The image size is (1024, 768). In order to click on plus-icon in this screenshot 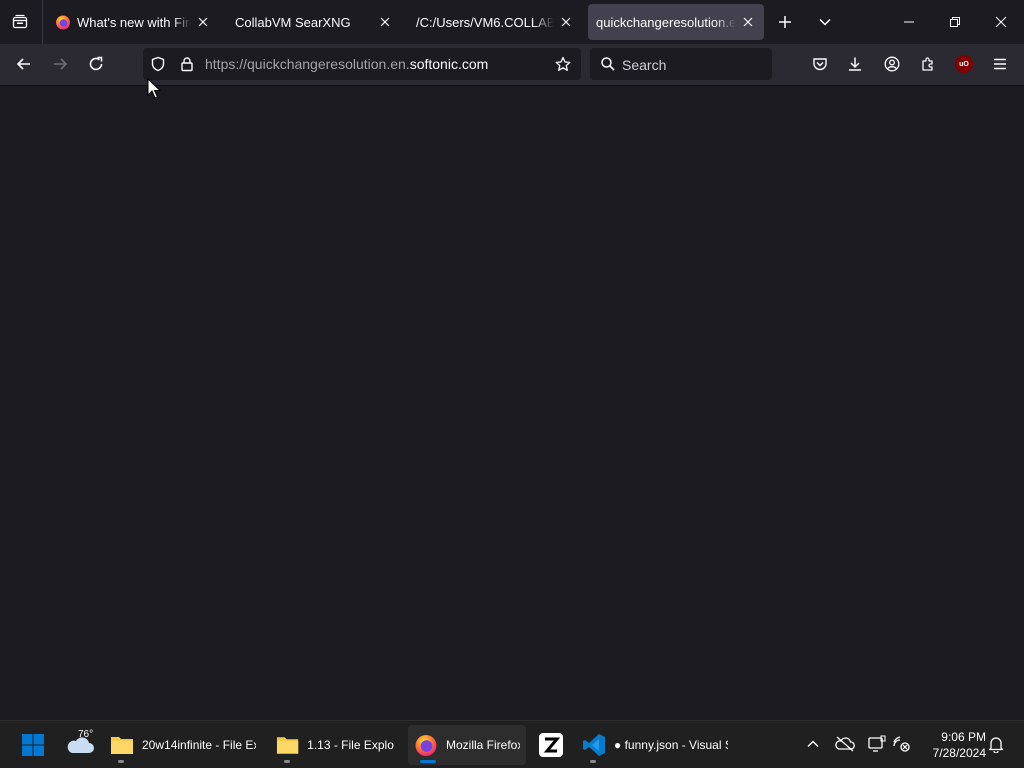, I will do `click(785, 22)`.